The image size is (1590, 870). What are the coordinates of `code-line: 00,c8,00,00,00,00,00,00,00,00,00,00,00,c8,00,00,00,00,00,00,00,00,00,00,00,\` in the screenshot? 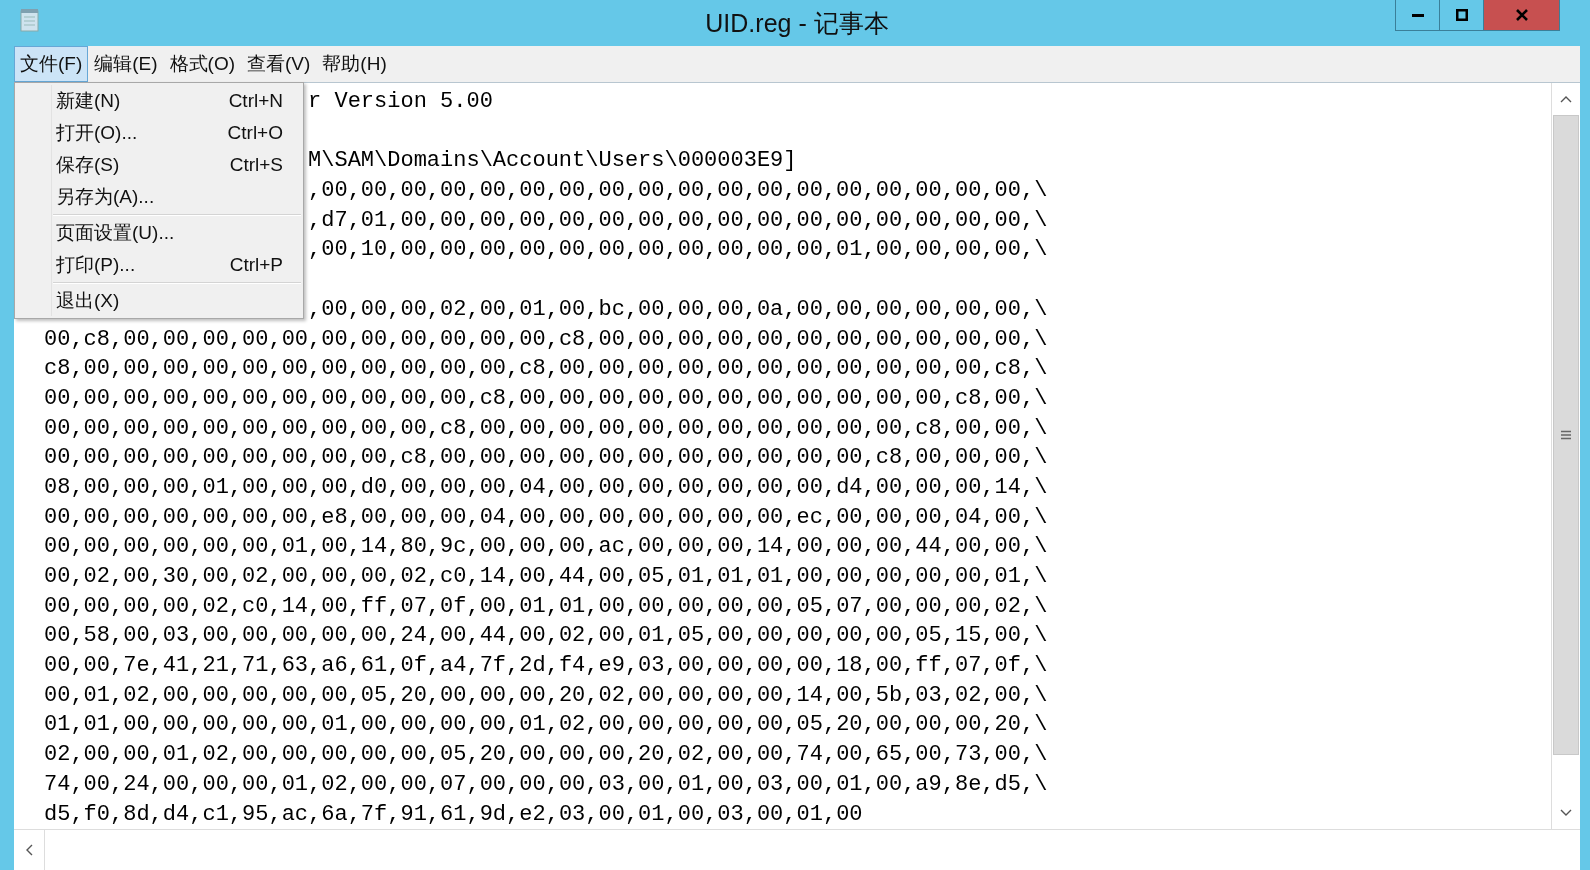 It's located at (546, 339).